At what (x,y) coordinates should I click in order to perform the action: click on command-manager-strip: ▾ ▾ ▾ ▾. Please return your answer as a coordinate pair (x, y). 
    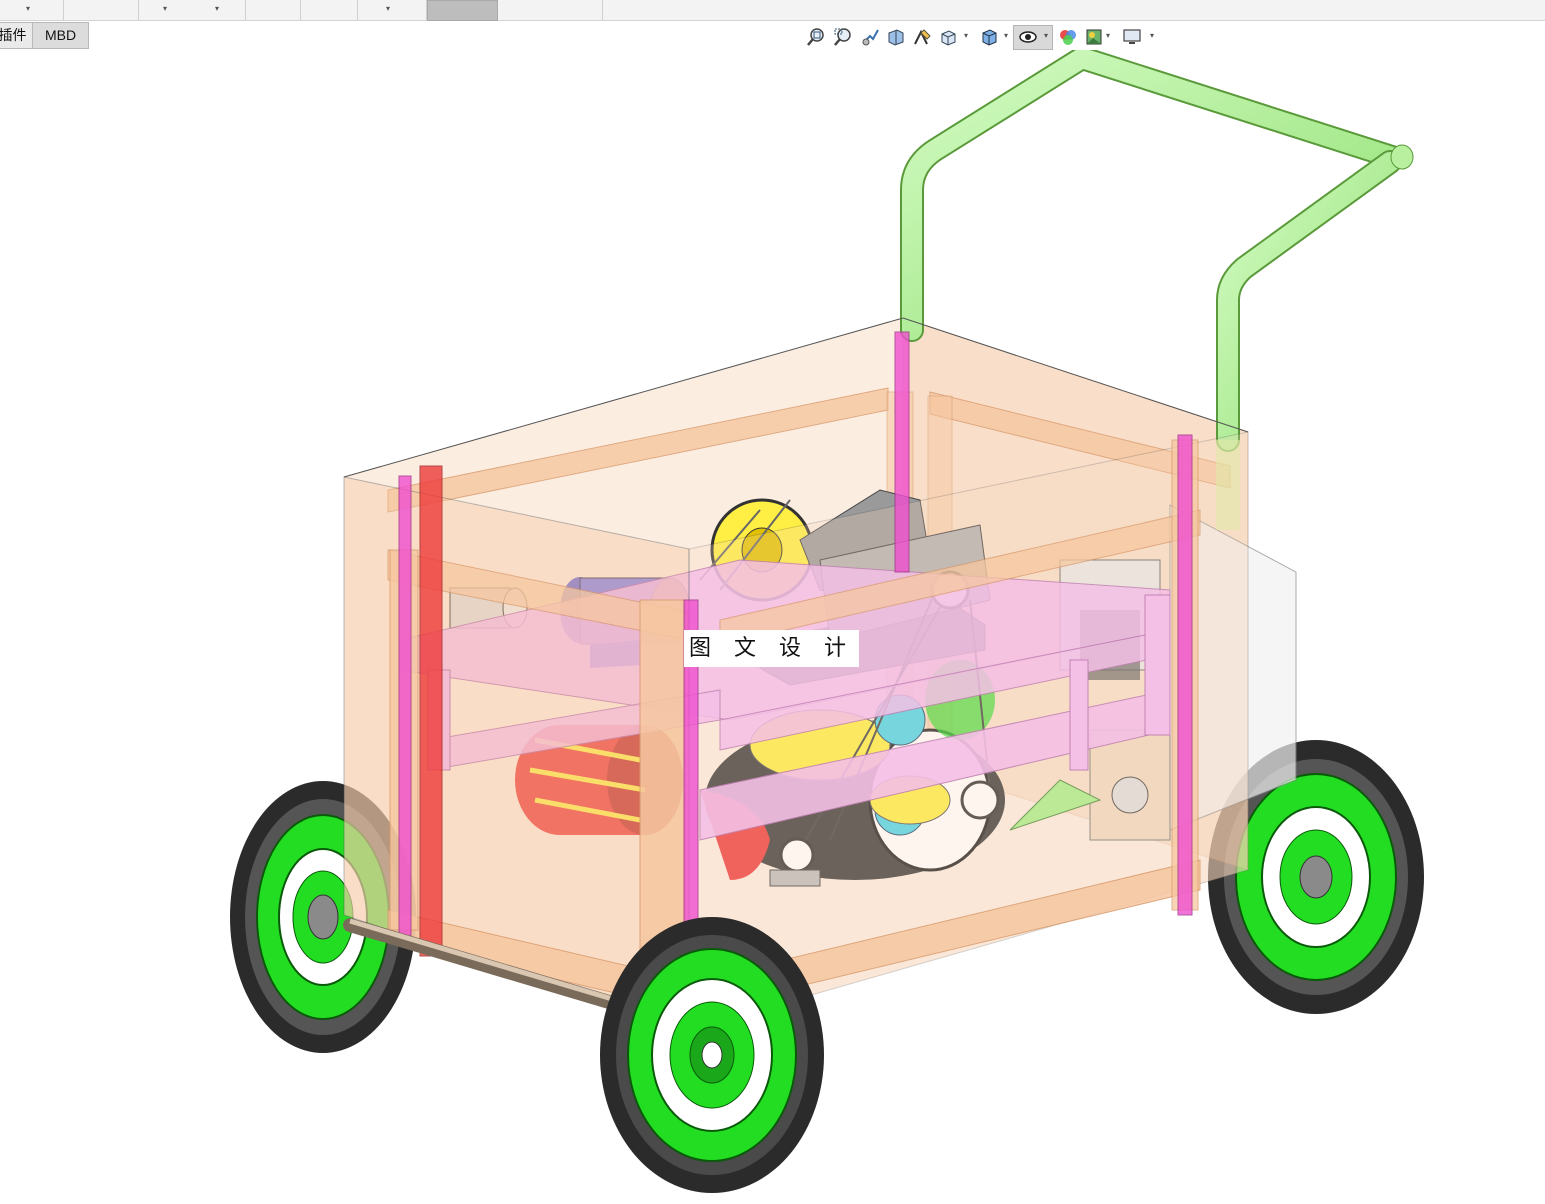
    Looking at the image, I should click on (772, 10).